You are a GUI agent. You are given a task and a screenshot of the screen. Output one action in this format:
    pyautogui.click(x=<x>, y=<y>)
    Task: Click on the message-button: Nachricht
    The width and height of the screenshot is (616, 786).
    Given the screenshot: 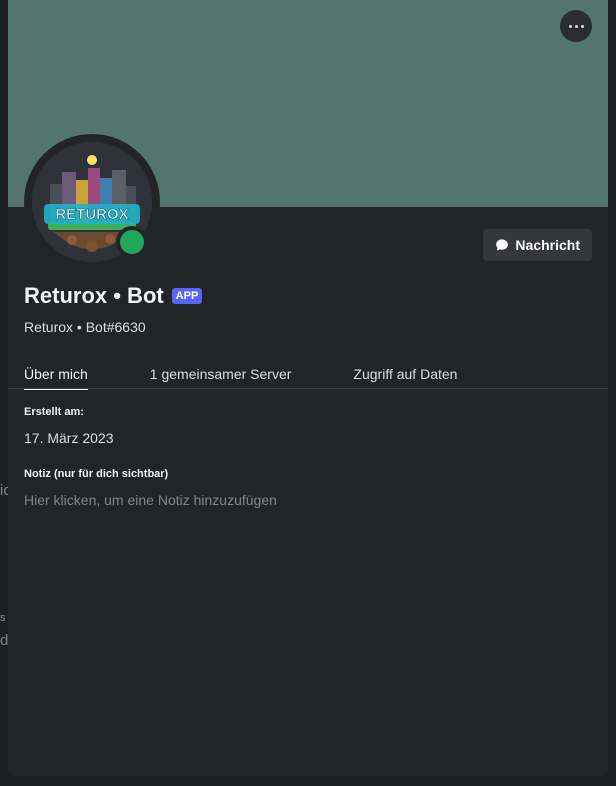 What is the action you would take?
    pyautogui.click(x=537, y=245)
    